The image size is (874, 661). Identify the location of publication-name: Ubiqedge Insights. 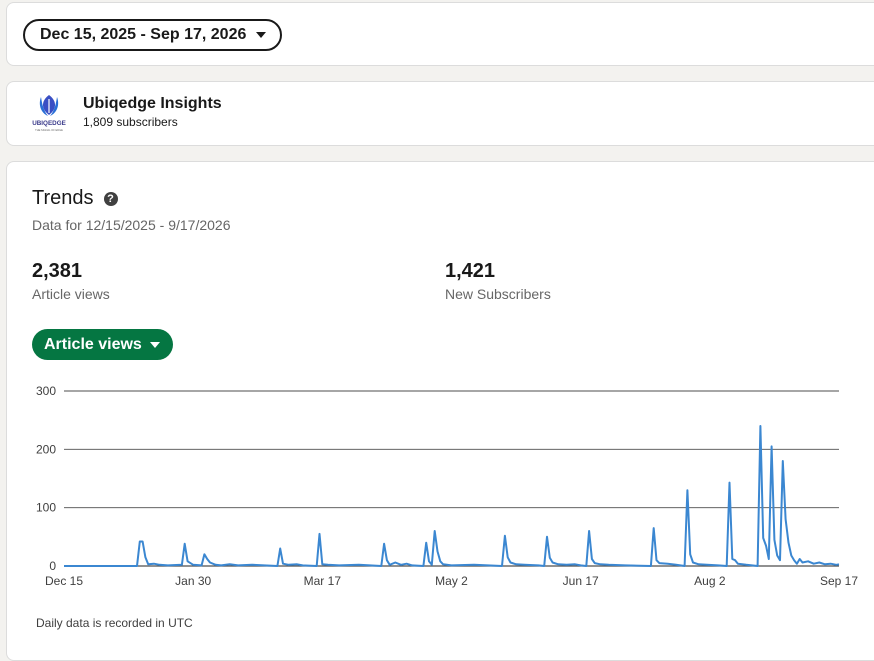
(152, 104).